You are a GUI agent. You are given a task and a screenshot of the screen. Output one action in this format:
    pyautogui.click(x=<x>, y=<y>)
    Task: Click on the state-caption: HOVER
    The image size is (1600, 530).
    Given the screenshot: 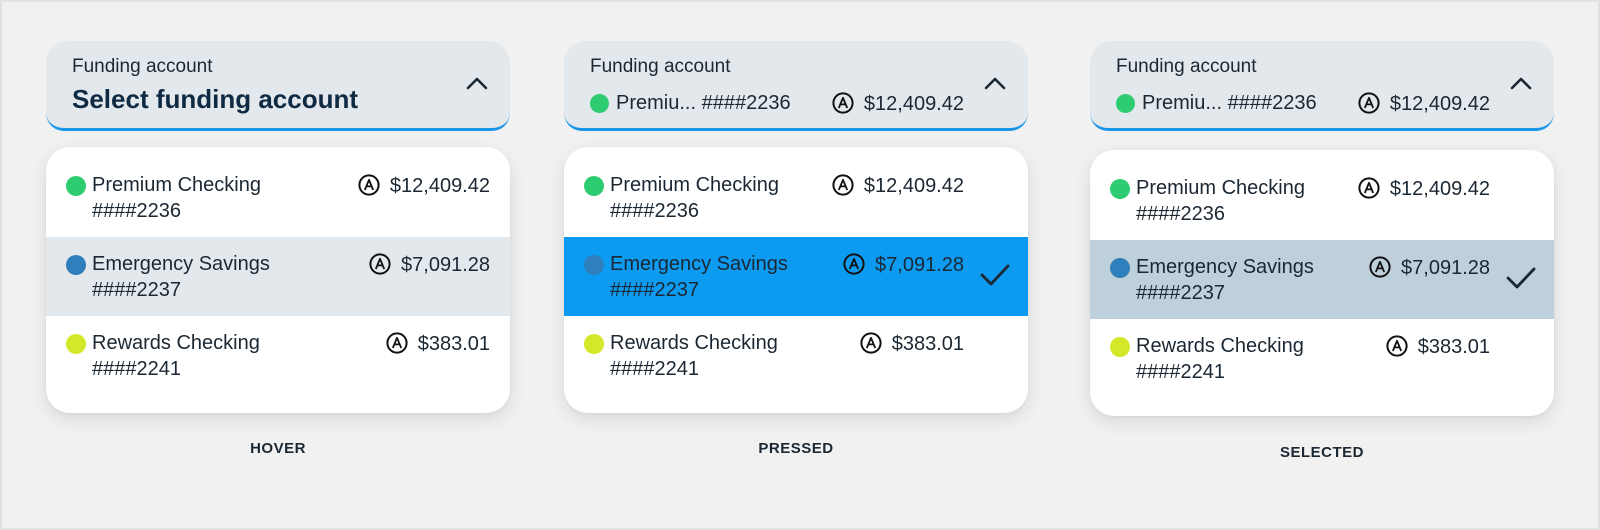 What is the action you would take?
    pyautogui.click(x=278, y=448)
    